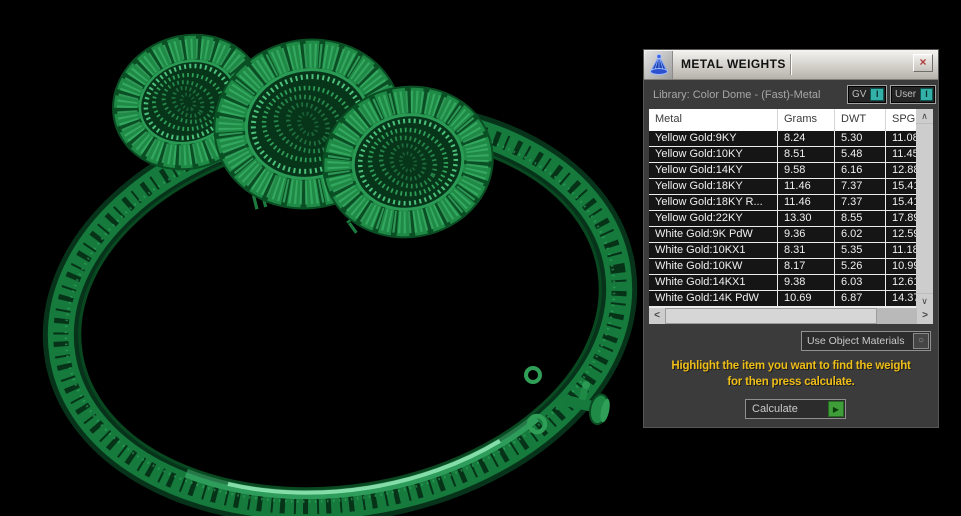  What do you see at coordinates (859, 94) in the screenshot?
I see `gv-toggle-label: GV` at bounding box center [859, 94].